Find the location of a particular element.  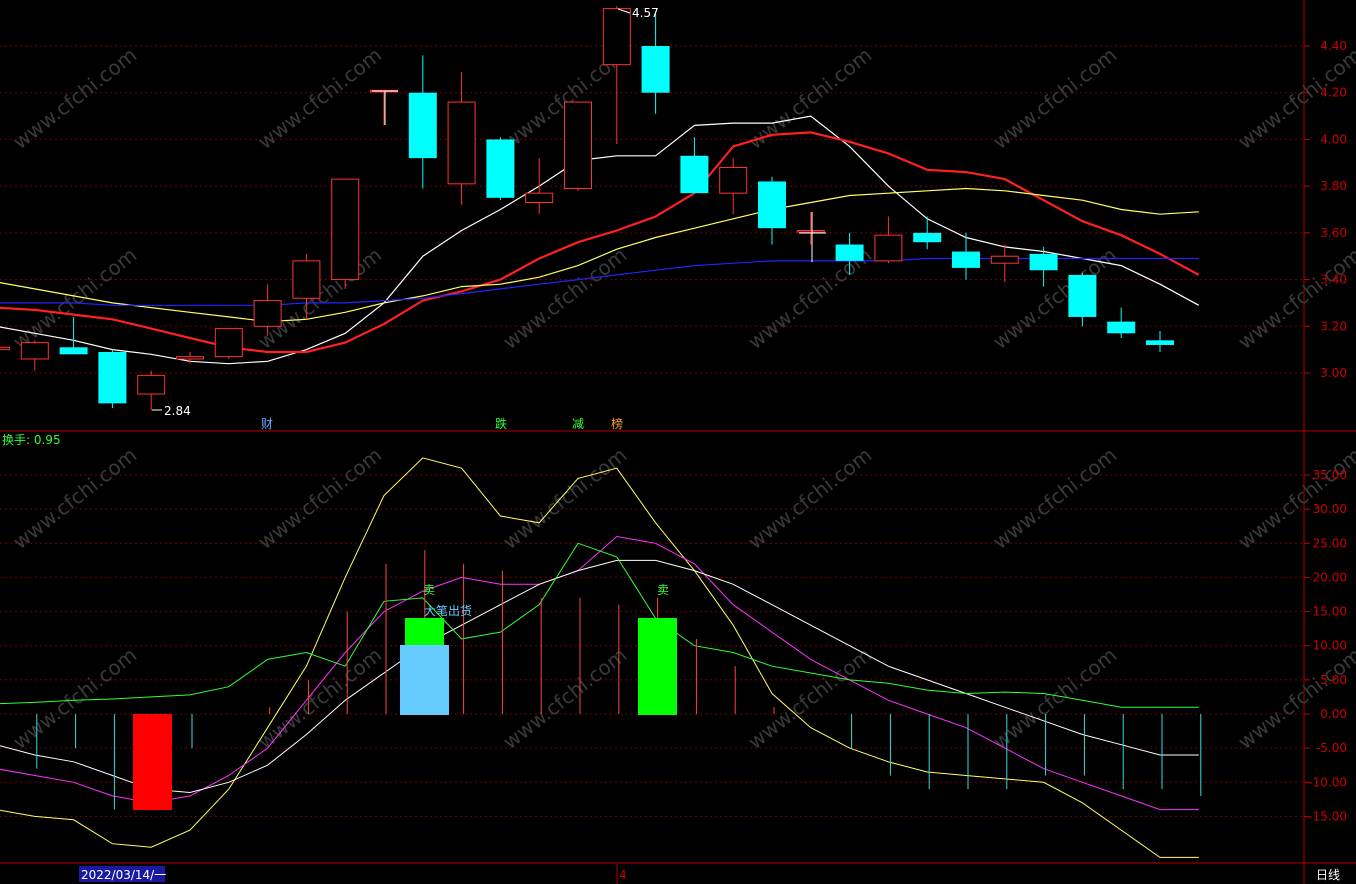

indicator-tick-label: 25.00 is located at coordinates (1330, 543).